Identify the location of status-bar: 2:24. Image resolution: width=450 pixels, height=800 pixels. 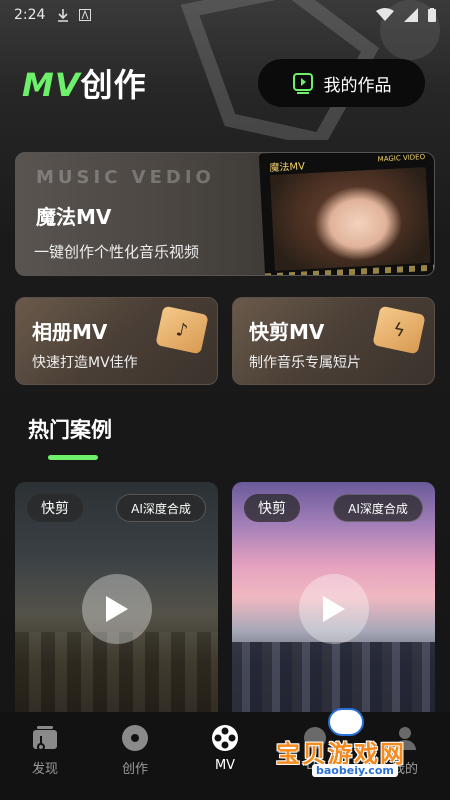
(225, 15).